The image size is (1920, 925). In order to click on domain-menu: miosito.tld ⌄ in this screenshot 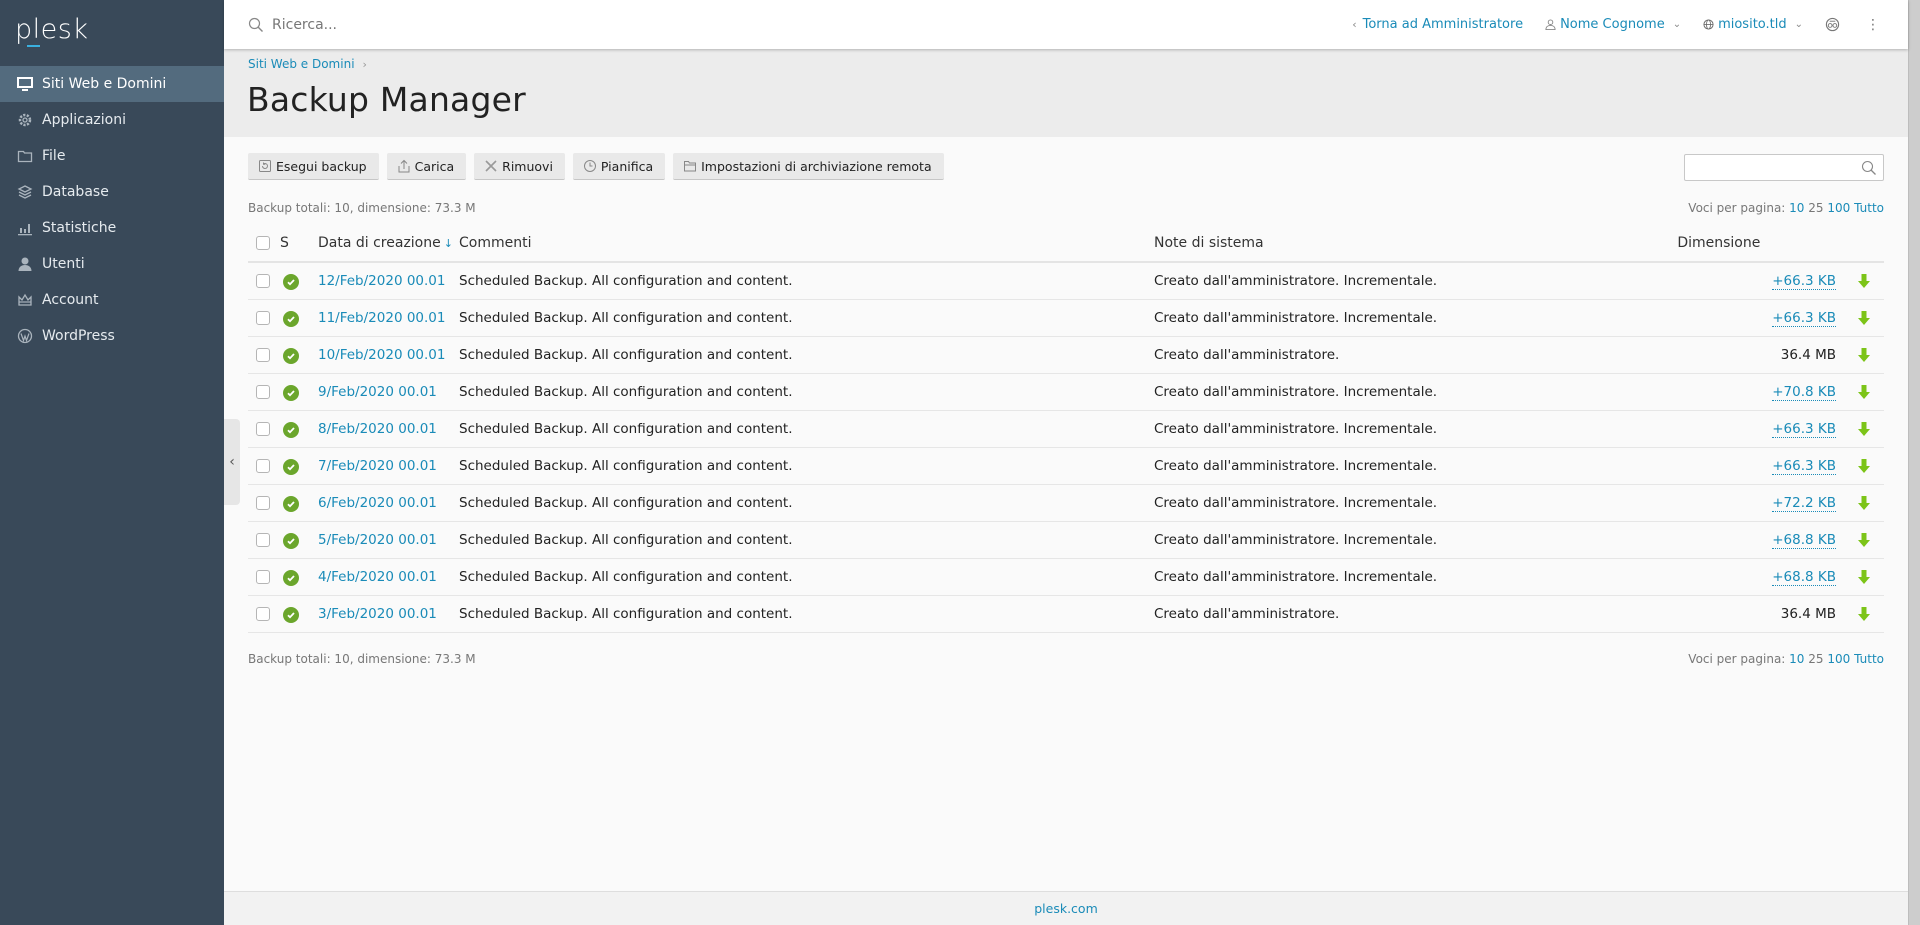, I will do `click(1753, 24)`.